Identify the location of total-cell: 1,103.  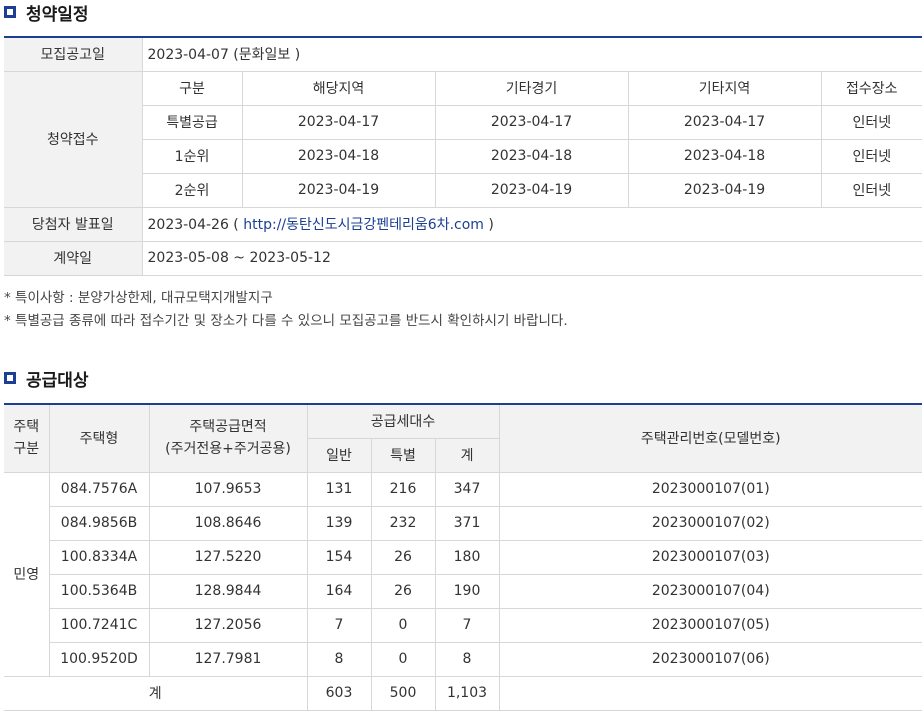
(467, 693).